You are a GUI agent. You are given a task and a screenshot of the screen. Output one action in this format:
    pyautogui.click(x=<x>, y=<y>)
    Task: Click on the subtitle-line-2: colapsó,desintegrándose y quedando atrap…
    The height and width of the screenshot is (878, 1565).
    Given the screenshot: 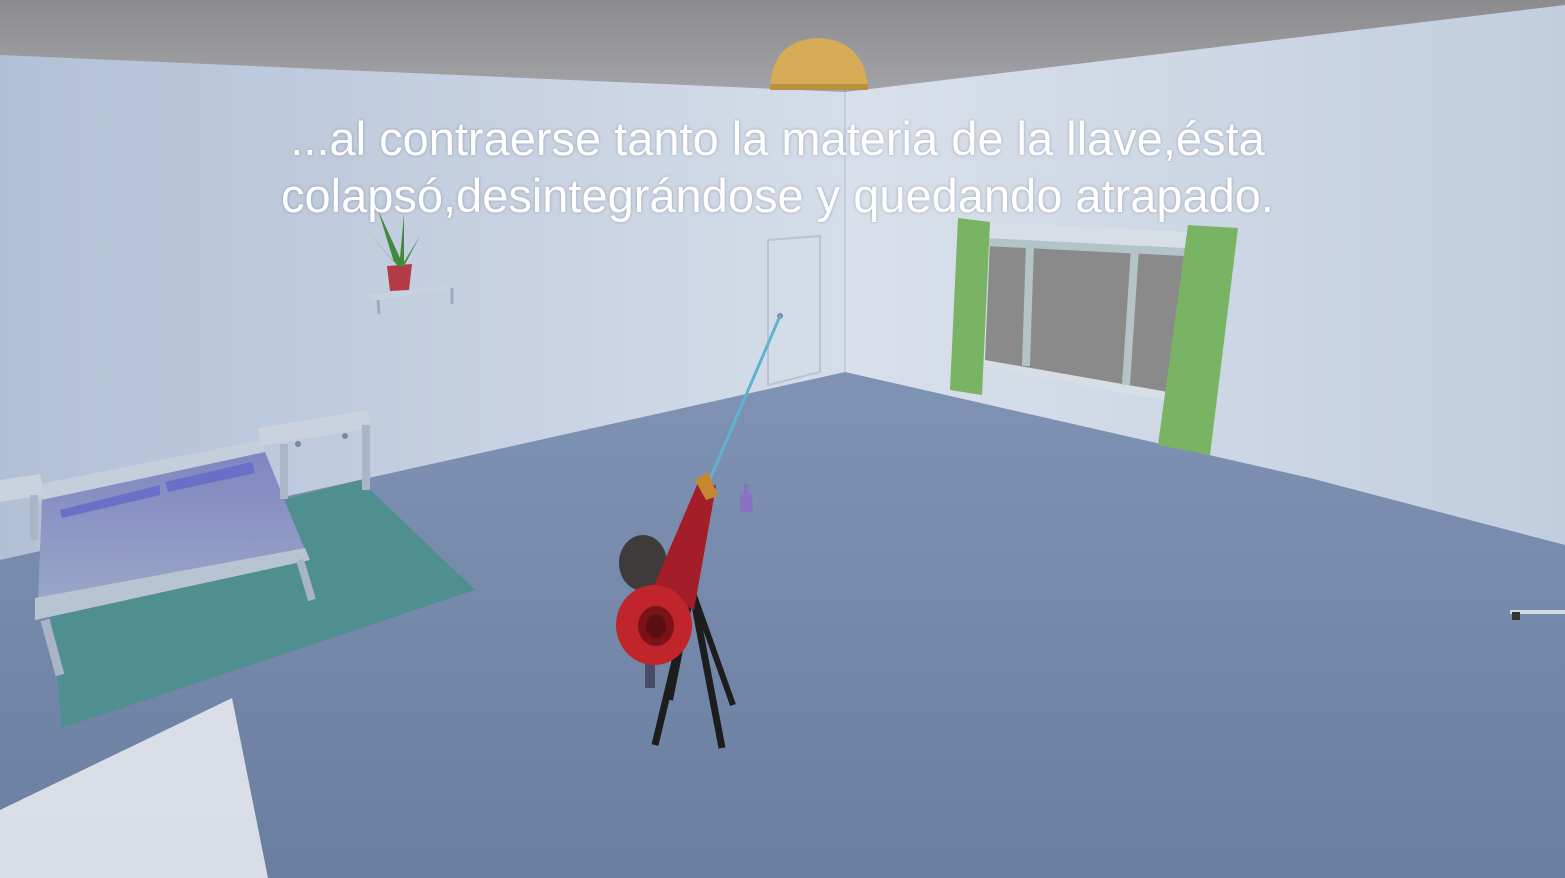 What is the action you would take?
    pyautogui.click(x=777, y=195)
    